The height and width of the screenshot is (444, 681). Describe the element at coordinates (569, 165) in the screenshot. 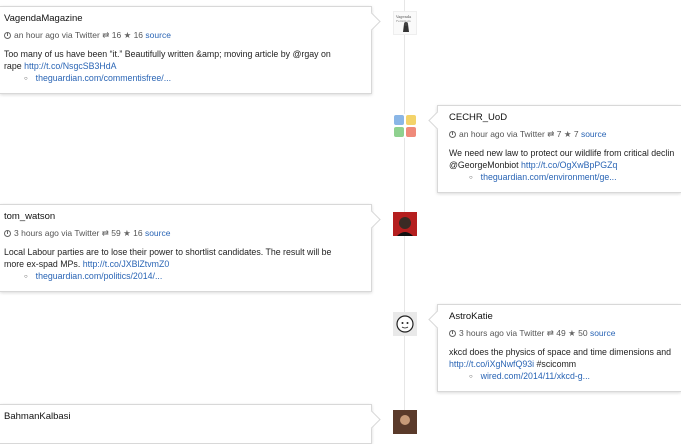

I see `tweet-short-link: http://t.co/OgXwBpPGZq` at that location.